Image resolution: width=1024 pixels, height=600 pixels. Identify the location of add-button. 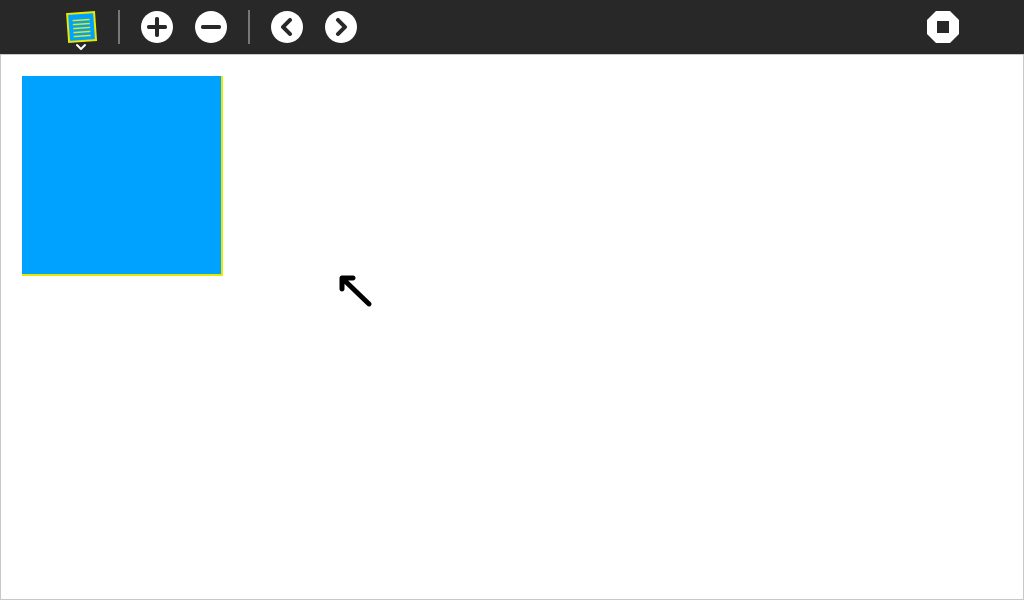
(157, 27).